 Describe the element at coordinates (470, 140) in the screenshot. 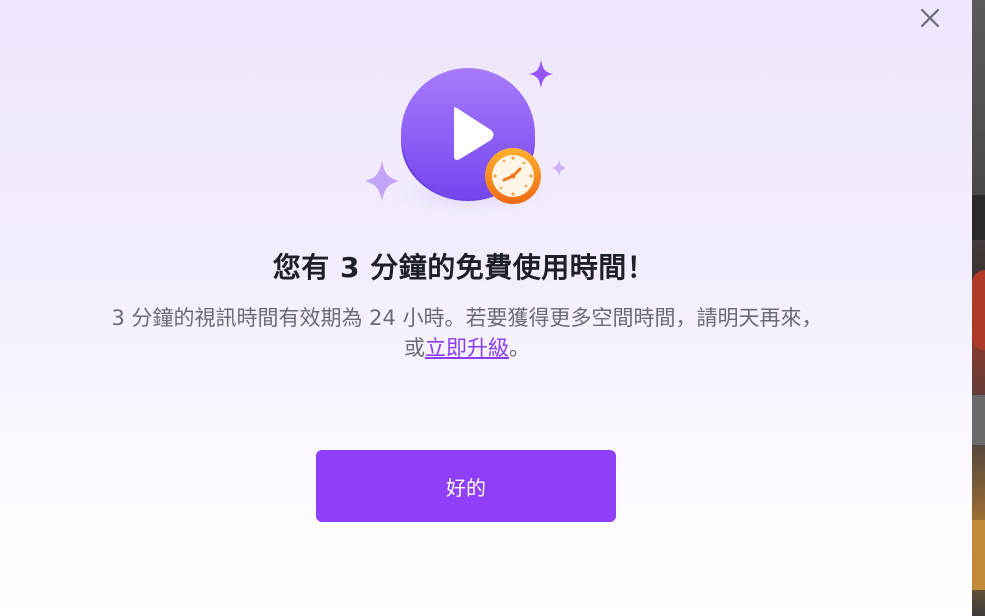

I see `video-time-illustration` at that location.